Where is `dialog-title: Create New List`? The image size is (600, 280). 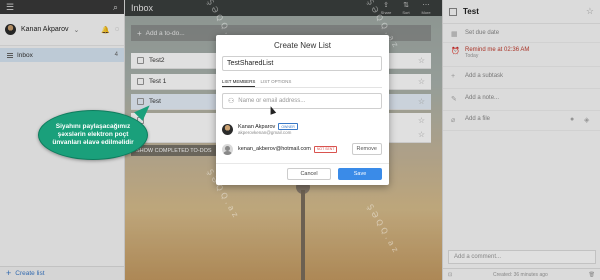
dialog-title: Create New List is located at coordinates (302, 45).